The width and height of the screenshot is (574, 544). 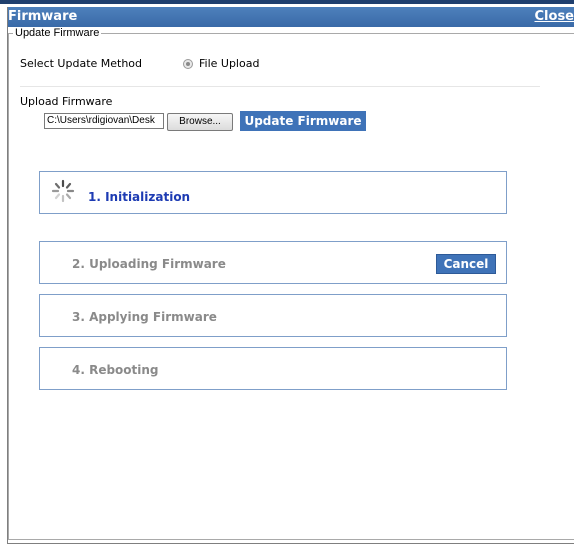 I want to click on step-rebooting: 4. Rebooting, so click(x=273, y=368).